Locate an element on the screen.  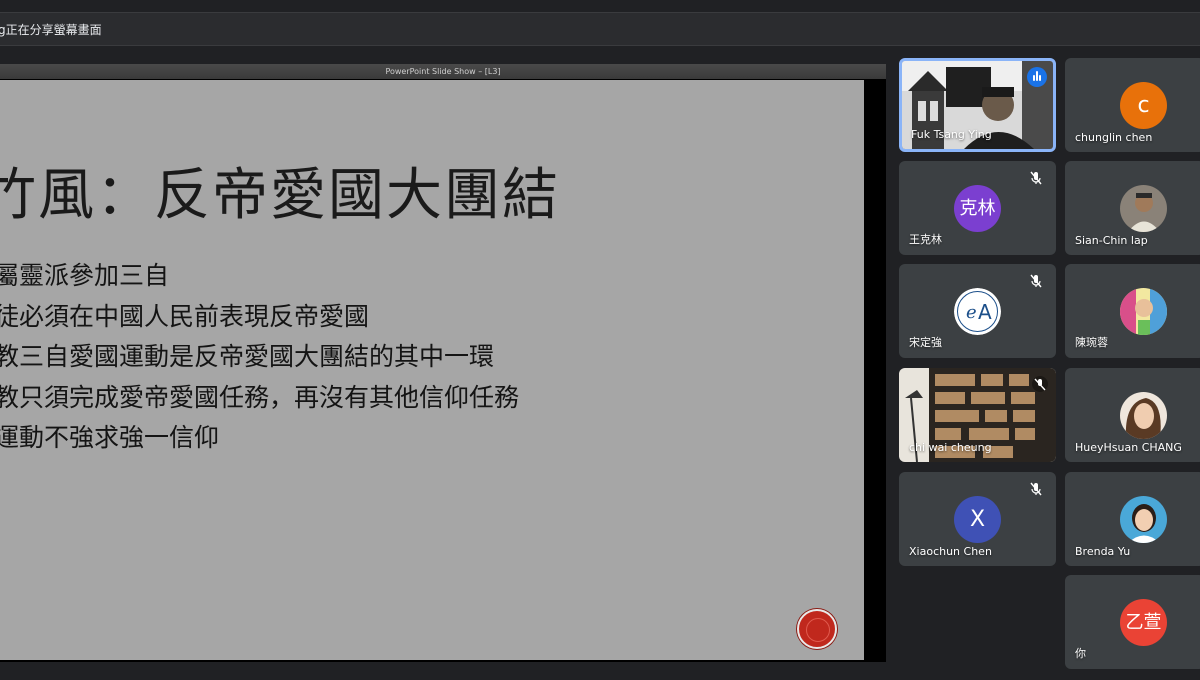
participant-tile-chi-wai-cheung: chi wai cheung is located at coordinates (977, 415).